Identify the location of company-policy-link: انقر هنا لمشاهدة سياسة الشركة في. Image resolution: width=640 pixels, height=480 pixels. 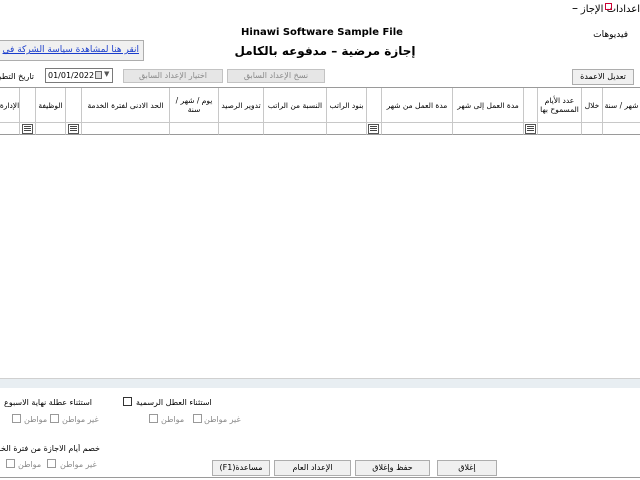
(72, 50).